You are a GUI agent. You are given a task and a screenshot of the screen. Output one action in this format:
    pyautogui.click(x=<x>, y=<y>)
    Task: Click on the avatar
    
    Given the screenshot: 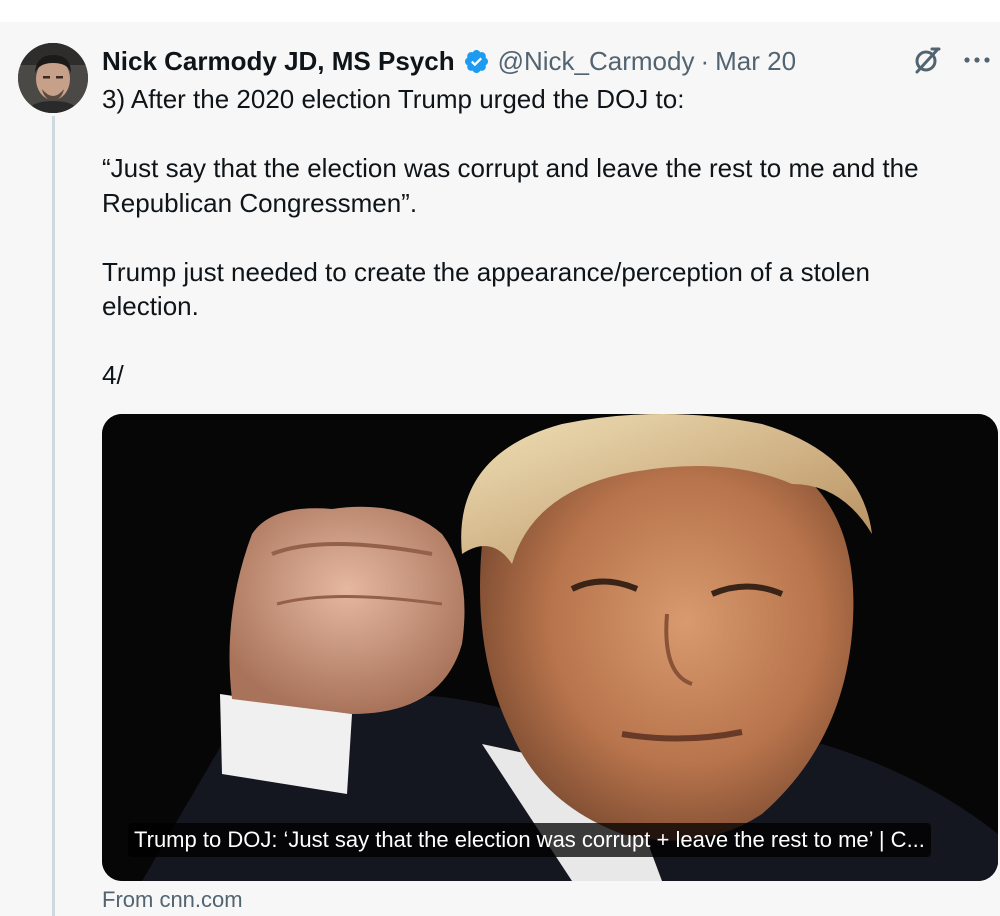 What is the action you would take?
    pyautogui.click(x=53, y=78)
    